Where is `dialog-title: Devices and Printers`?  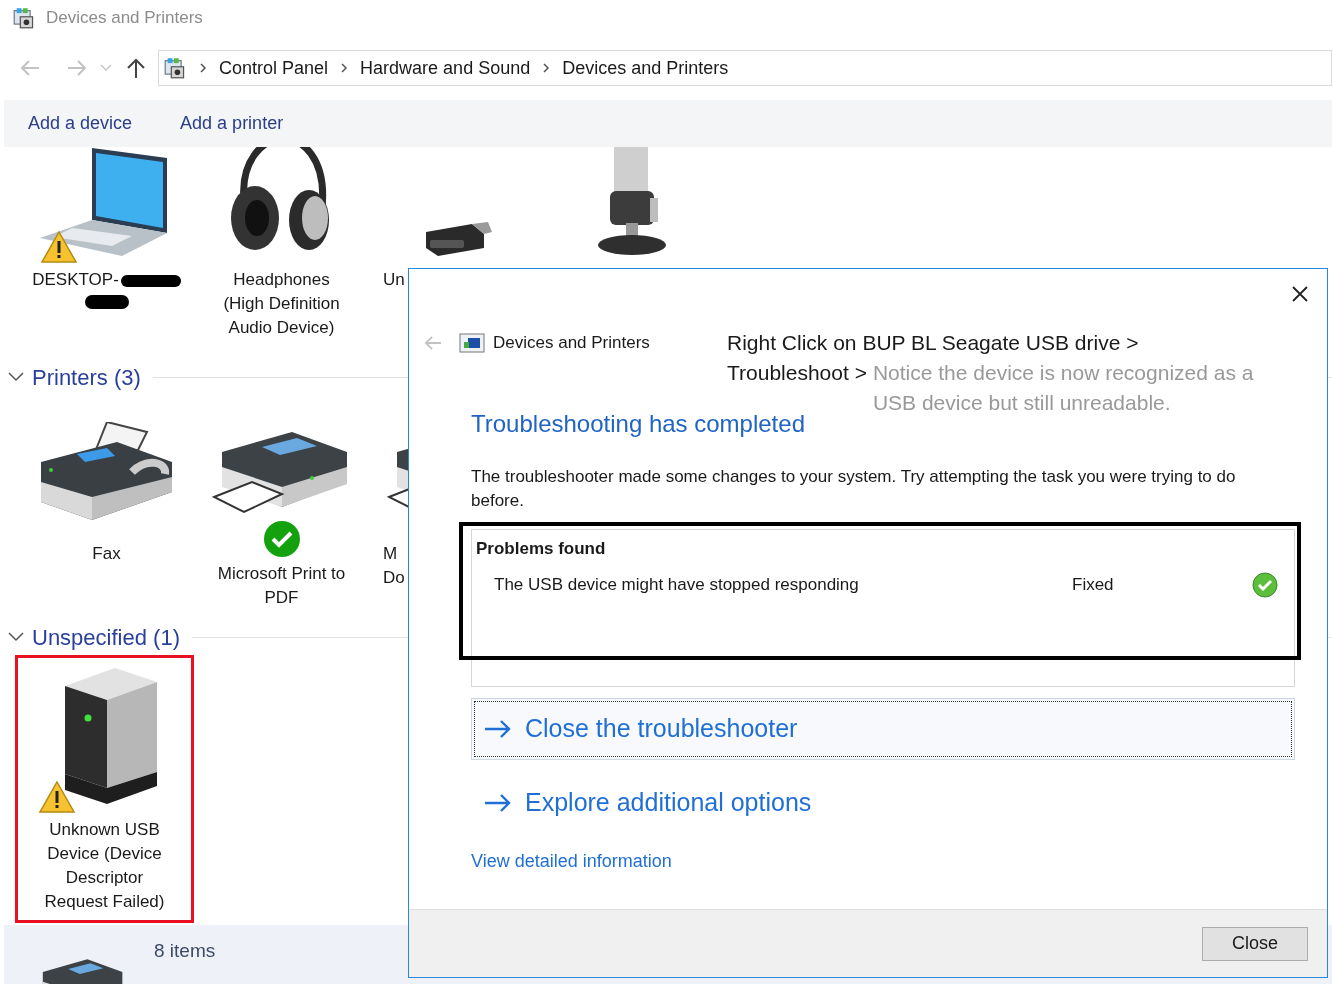 dialog-title: Devices and Printers is located at coordinates (571, 343).